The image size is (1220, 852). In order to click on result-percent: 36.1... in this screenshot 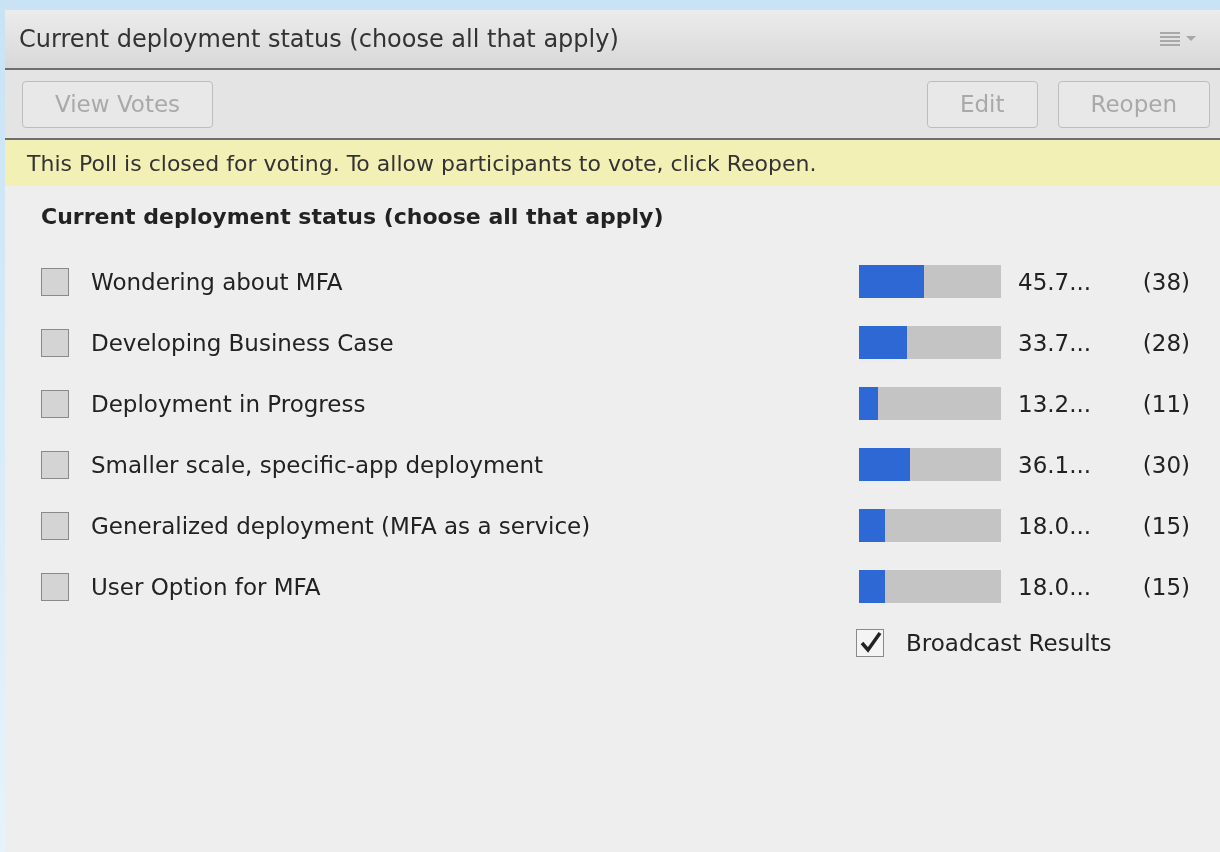, I will do `click(1055, 464)`.